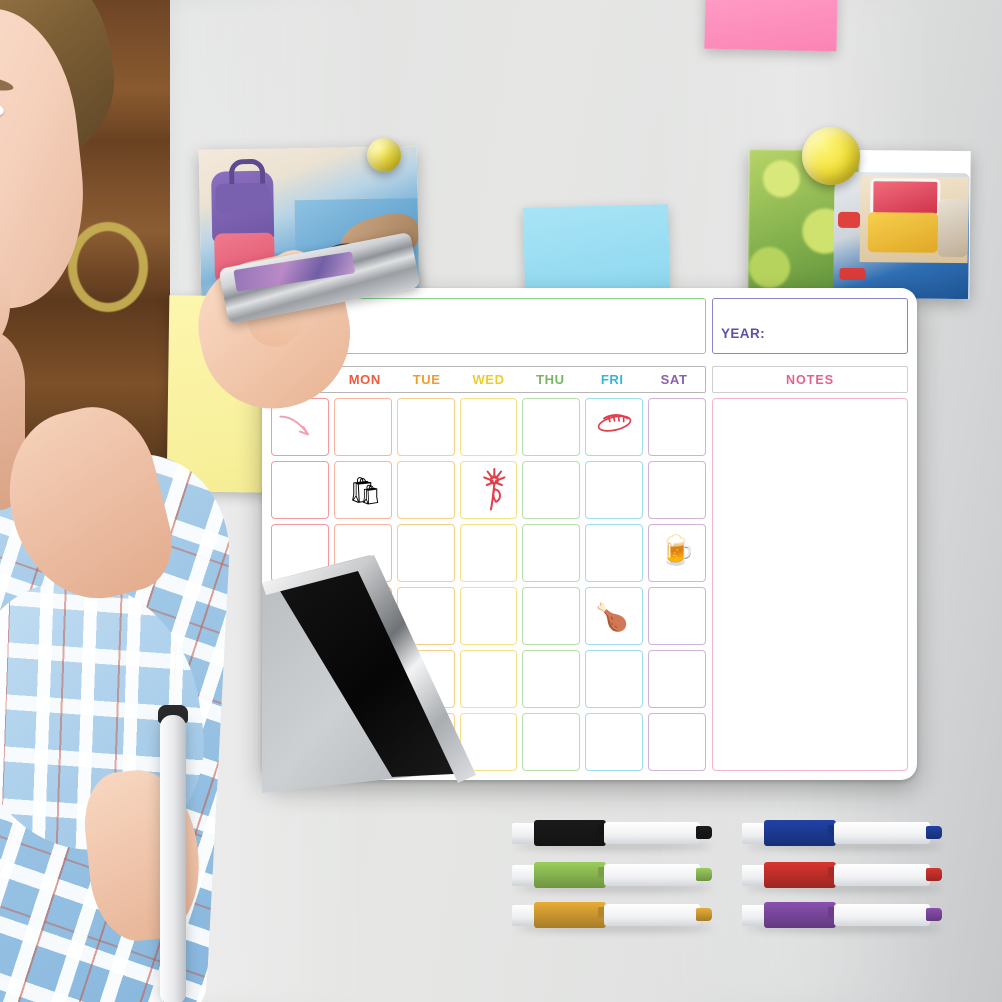 The width and height of the screenshot is (1002, 1002). I want to click on marker-yellow, so click(614, 917).